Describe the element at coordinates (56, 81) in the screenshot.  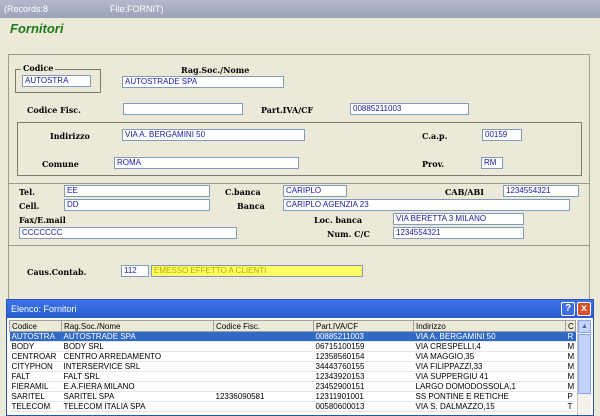
I see `codice-field: AUTOSTRA` at that location.